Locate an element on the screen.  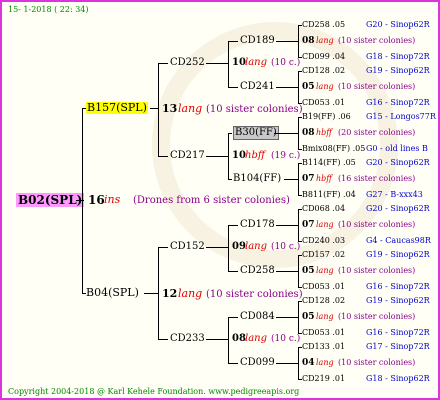
g4-num: 07 is located at coordinates (308, 179).